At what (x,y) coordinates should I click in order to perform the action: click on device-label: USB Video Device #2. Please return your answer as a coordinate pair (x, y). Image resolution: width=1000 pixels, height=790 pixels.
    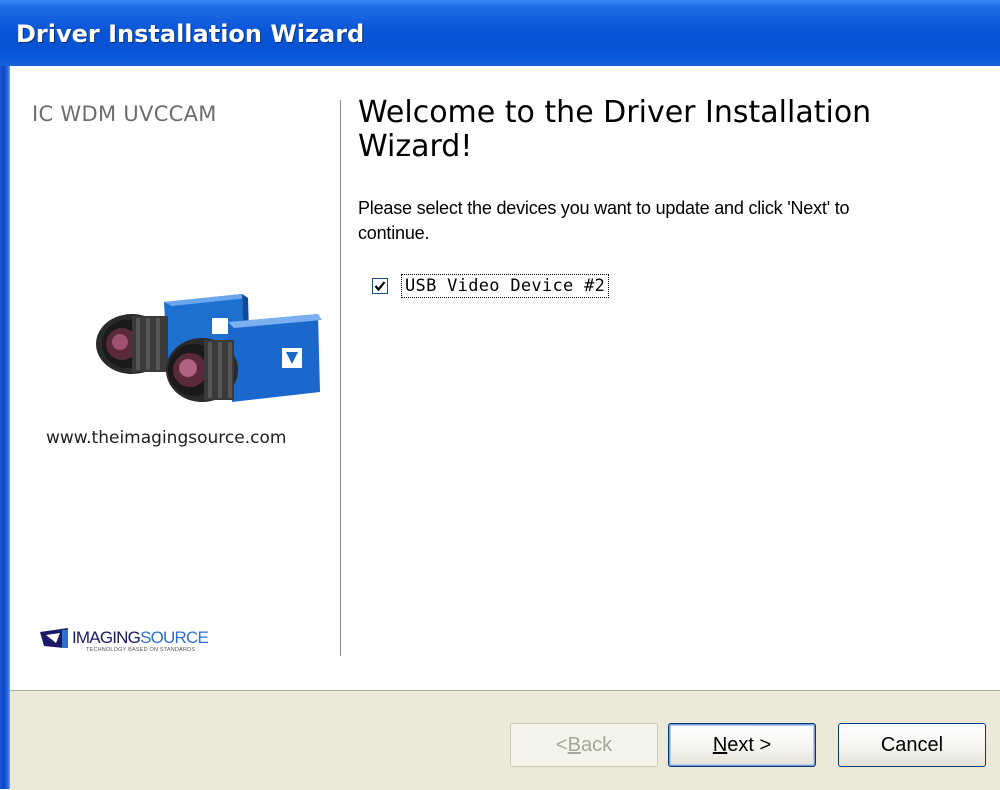
    Looking at the image, I should click on (505, 286).